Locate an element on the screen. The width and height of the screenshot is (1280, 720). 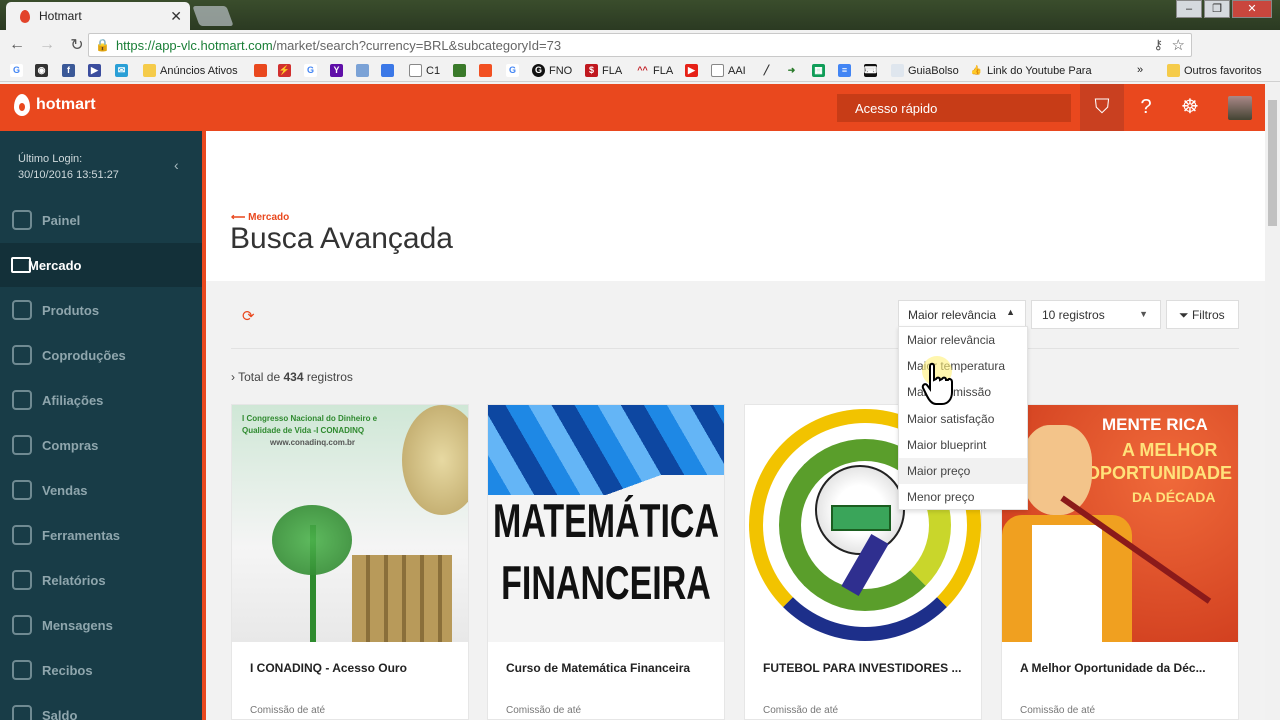
bookmark-icon: ⚡ is located at coordinates (286, 70).